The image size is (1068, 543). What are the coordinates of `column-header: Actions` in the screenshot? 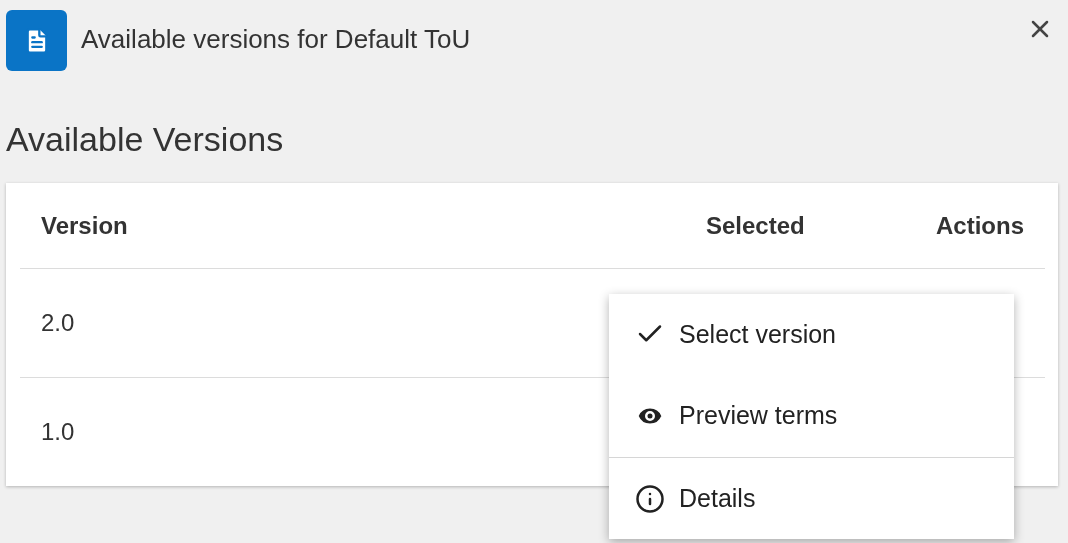 It's located at (980, 225).